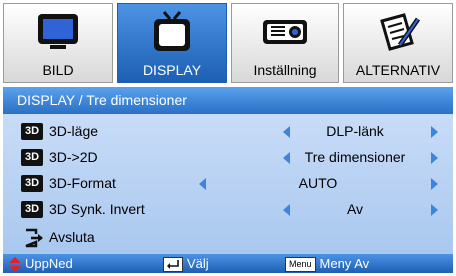 This screenshot has height=276, width=456. I want to click on setting-value: AUTO, so click(318, 183).